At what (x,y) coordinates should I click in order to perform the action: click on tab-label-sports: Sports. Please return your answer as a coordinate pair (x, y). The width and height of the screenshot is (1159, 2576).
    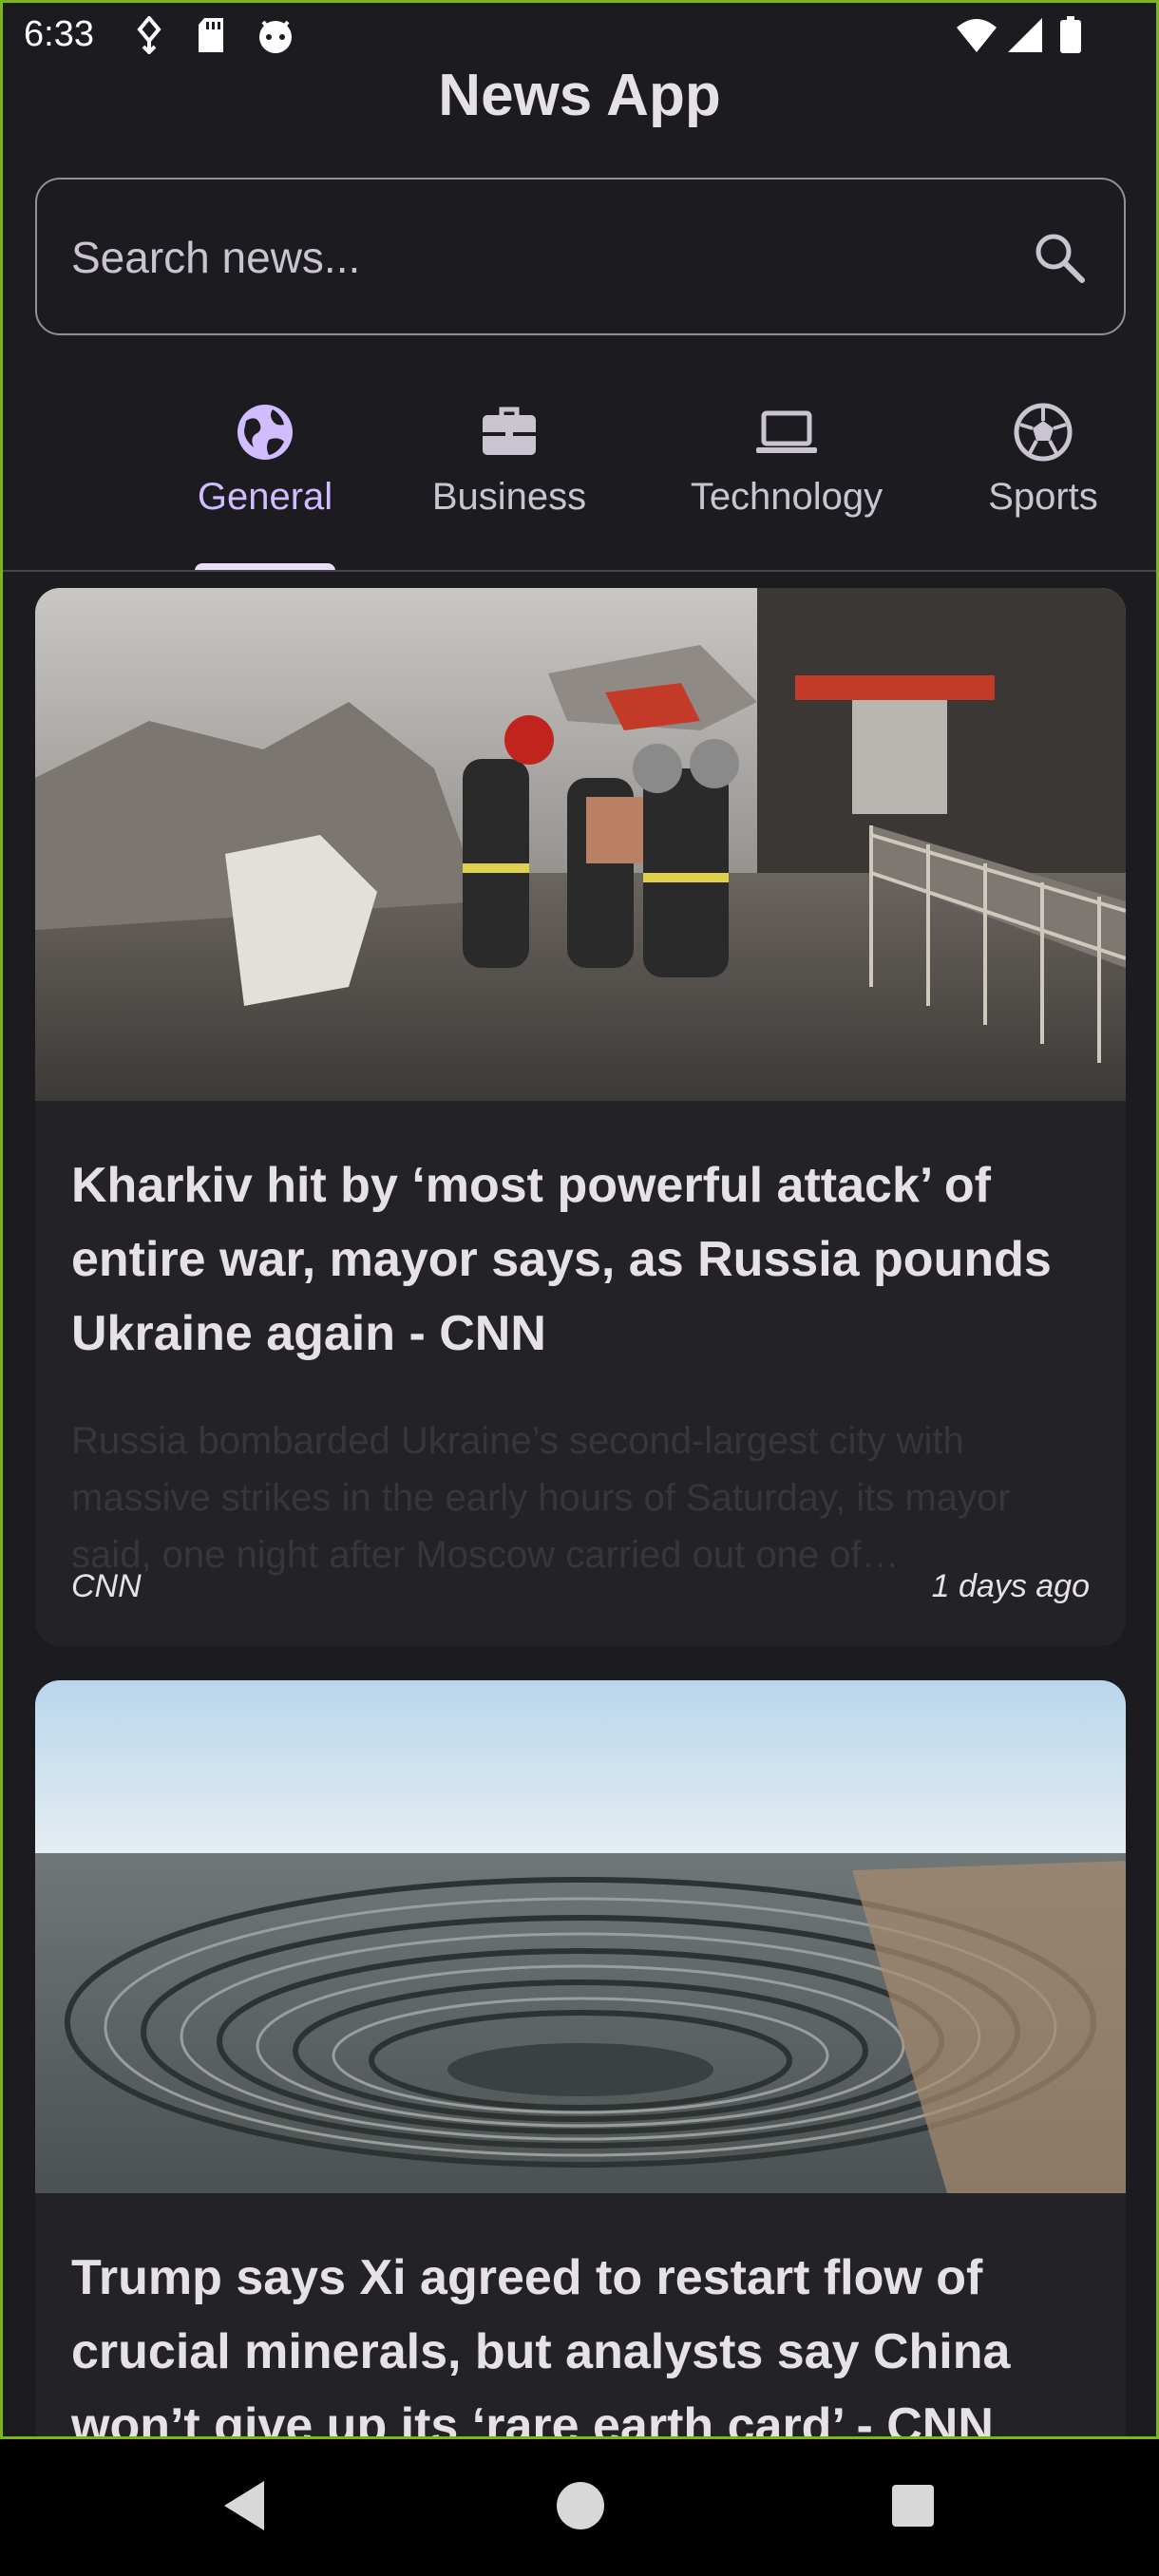
    Looking at the image, I should click on (1043, 497).